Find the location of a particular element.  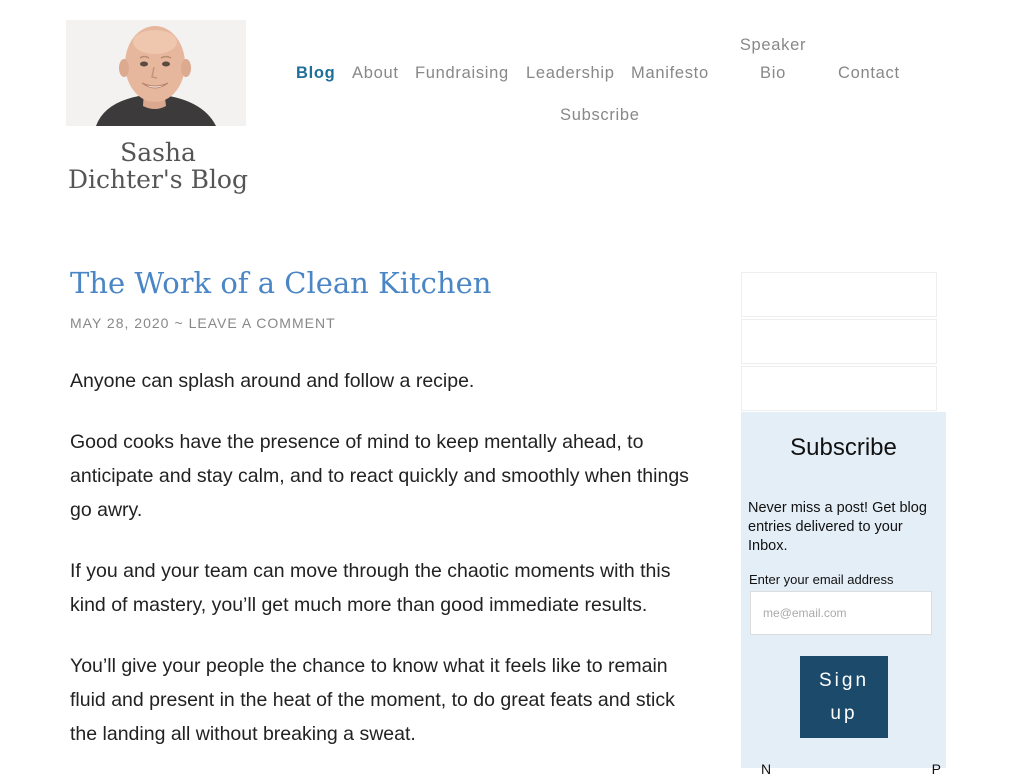

nav-item-speaker-bio: Speaker Bio is located at coordinates (773, 59).